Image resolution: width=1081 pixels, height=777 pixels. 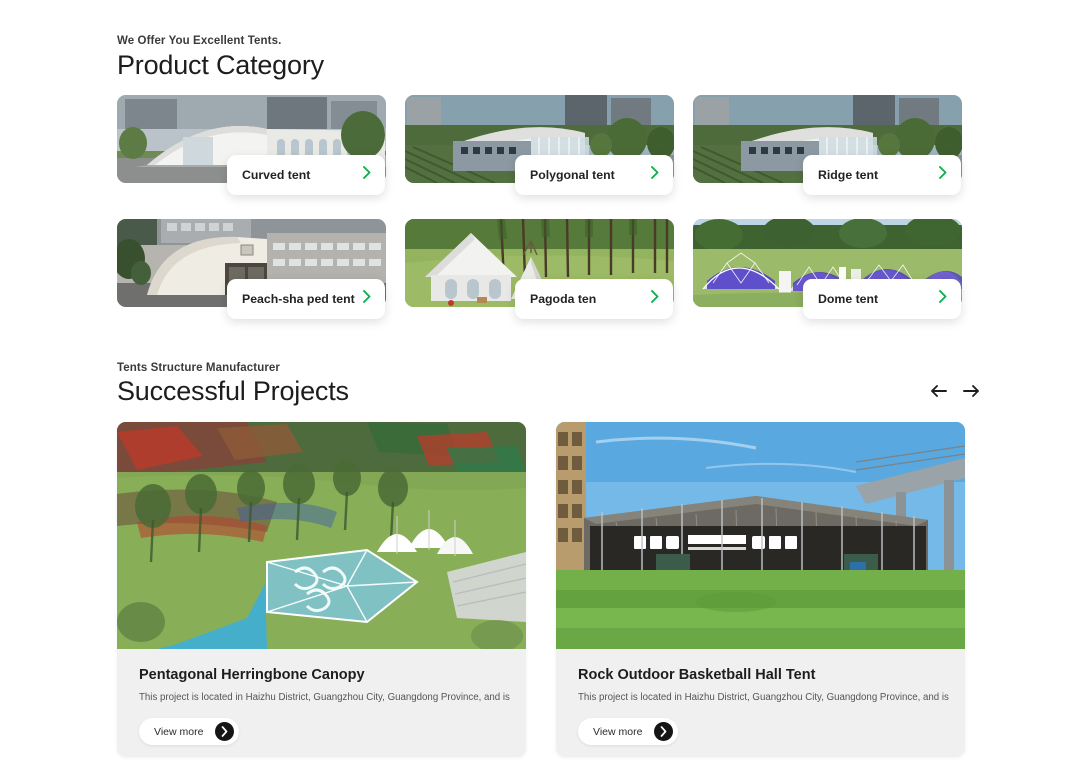 I want to click on category-label-polygonal-tent: Polygonal tent, so click(x=594, y=175).